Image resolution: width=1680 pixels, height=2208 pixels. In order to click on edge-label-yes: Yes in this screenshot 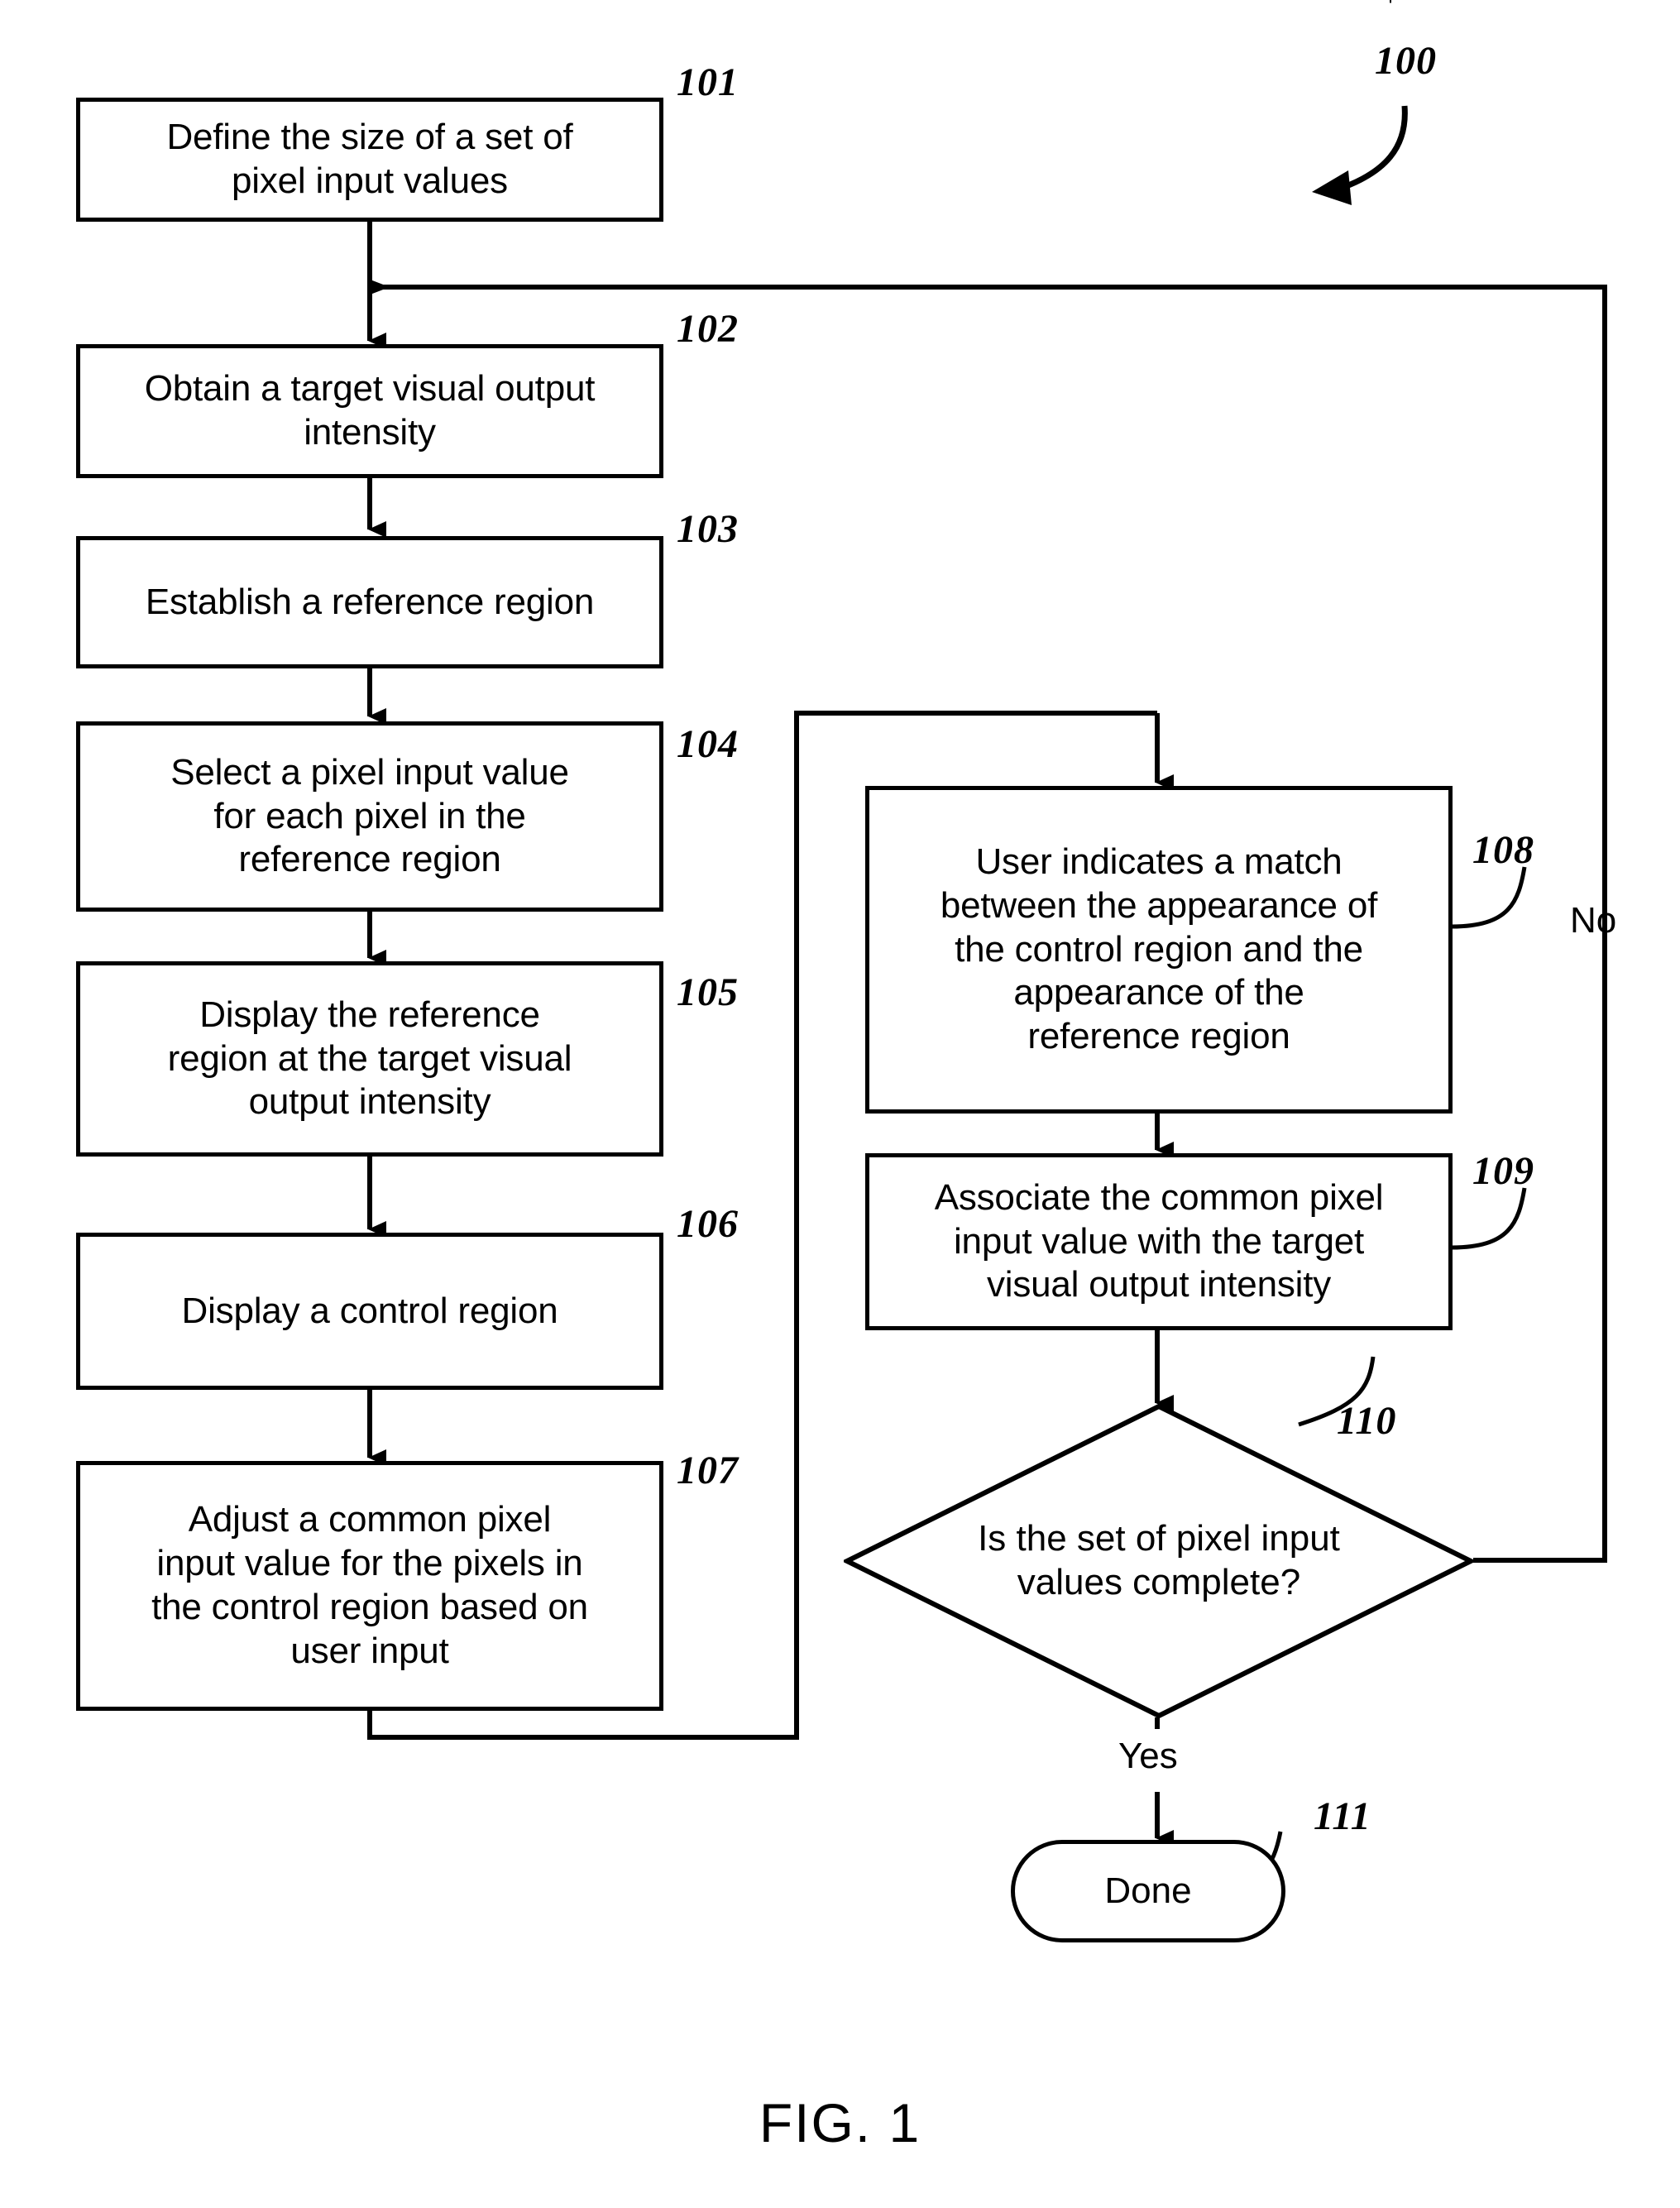, I will do `click(1148, 1756)`.